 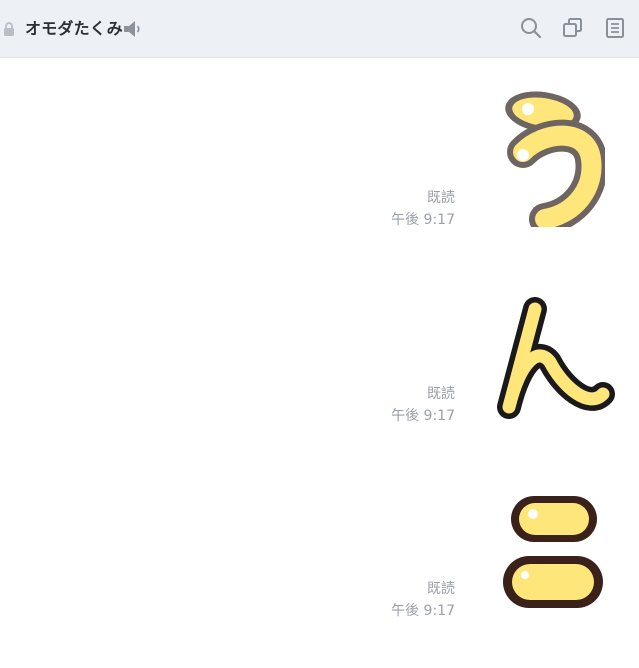 I want to click on lock-icon, so click(x=9, y=29).